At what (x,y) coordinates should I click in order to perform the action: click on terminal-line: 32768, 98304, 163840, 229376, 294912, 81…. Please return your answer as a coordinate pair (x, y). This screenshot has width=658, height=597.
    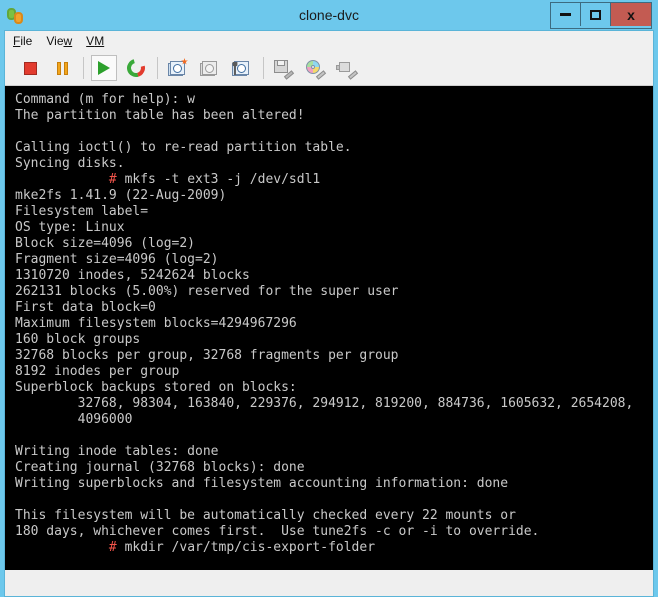
    Looking at the image, I should click on (324, 403).